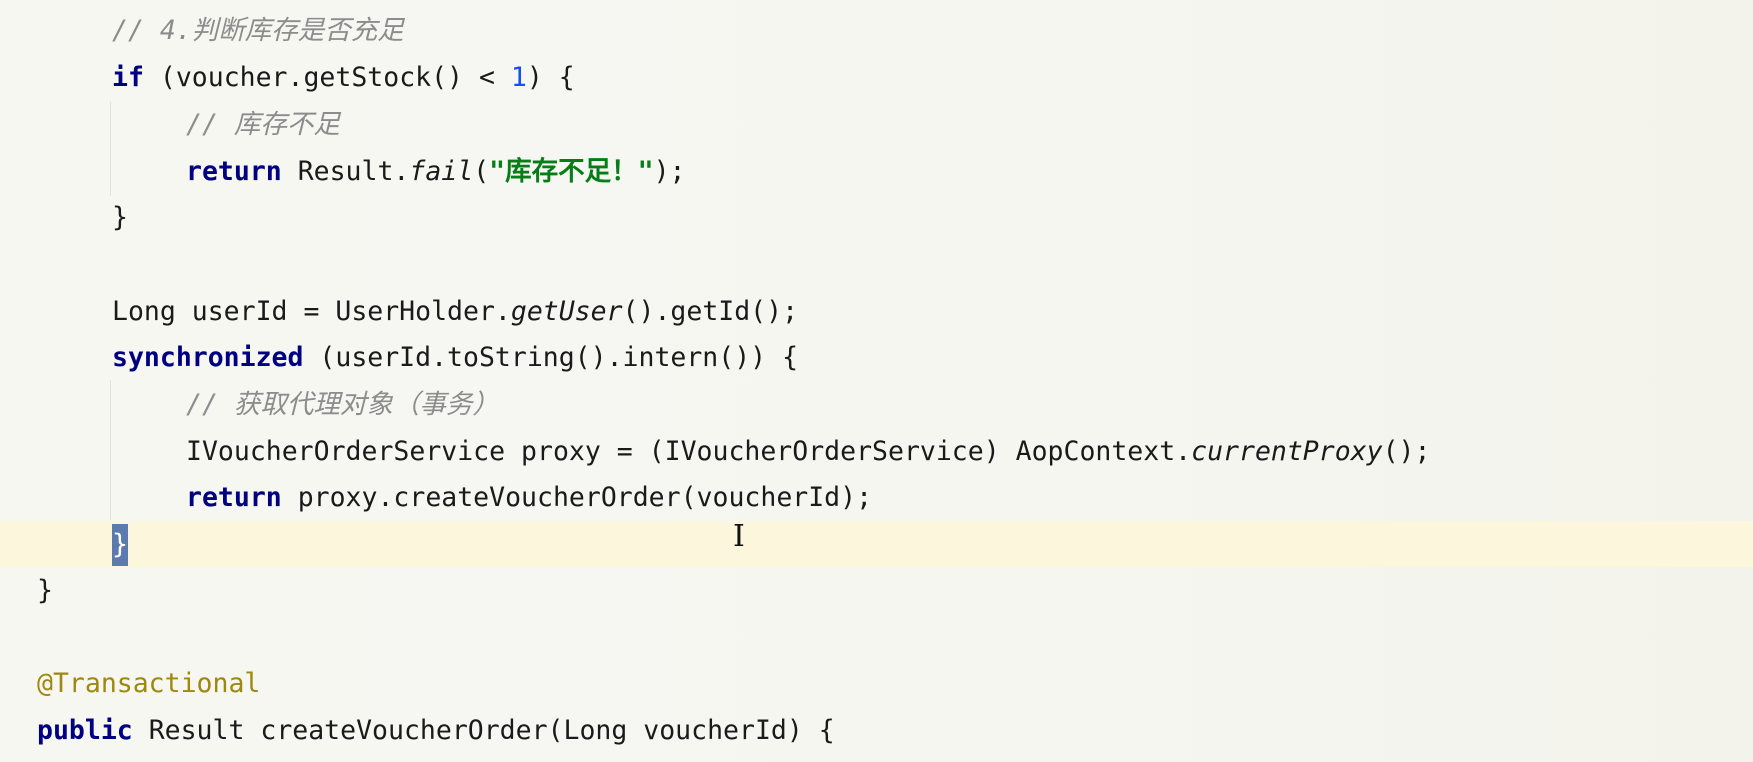  I want to click on code-token: synchronized, so click(208, 357).